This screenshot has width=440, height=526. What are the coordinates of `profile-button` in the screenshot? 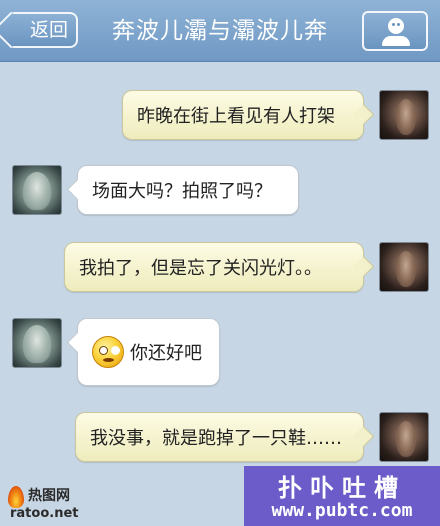 It's located at (395, 31).